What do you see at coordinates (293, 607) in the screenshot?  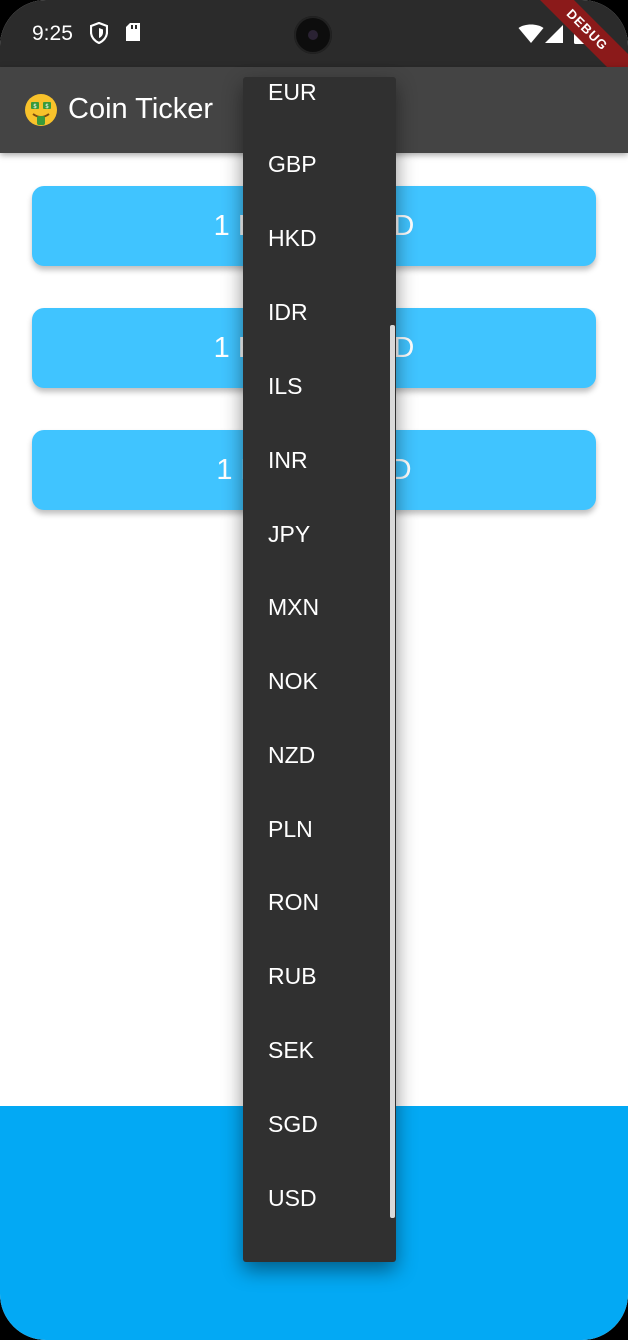 I see `dropdown-item-mxn: MXN` at bounding box center [293, 607].